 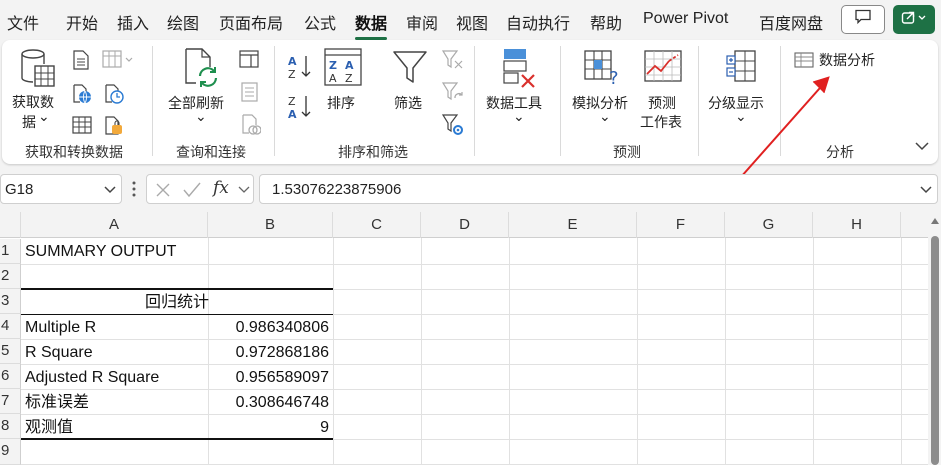 What do you see at coordinates (201, 69) in the screenshot?
I see `refresh-icon` at bounding box center [201, 69].